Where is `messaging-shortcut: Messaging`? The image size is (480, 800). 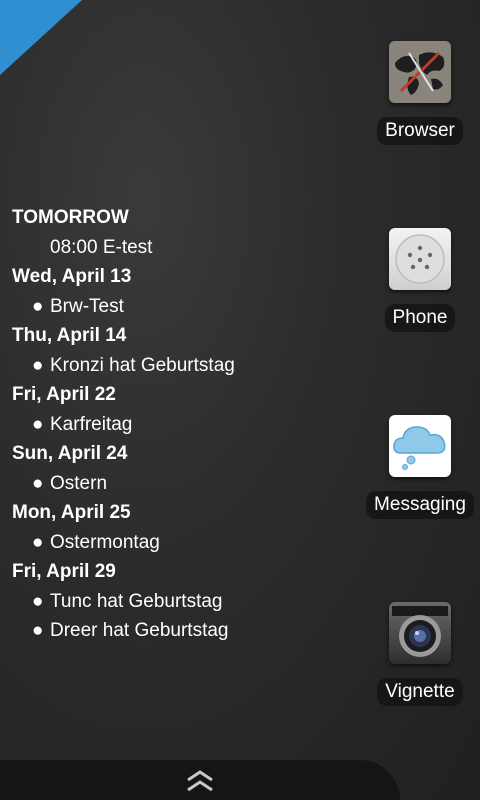
messaging-shortcut: Messaging is located at coordinates (417, 467).